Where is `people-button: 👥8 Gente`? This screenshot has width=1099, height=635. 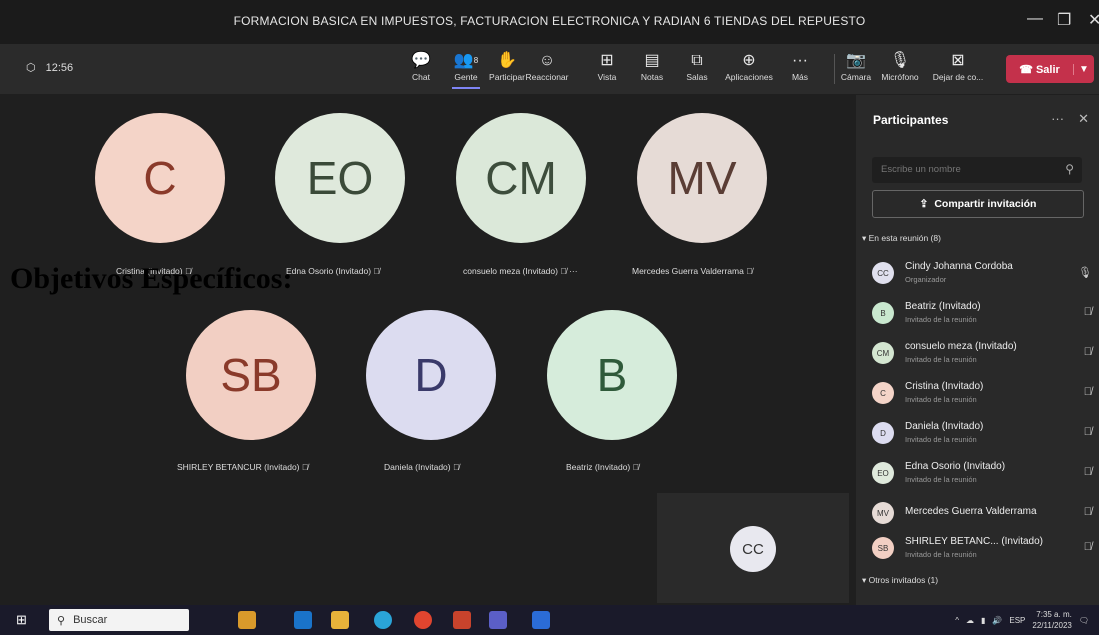
people-button: 👥8 Gente is located at coordinates (466, 69).